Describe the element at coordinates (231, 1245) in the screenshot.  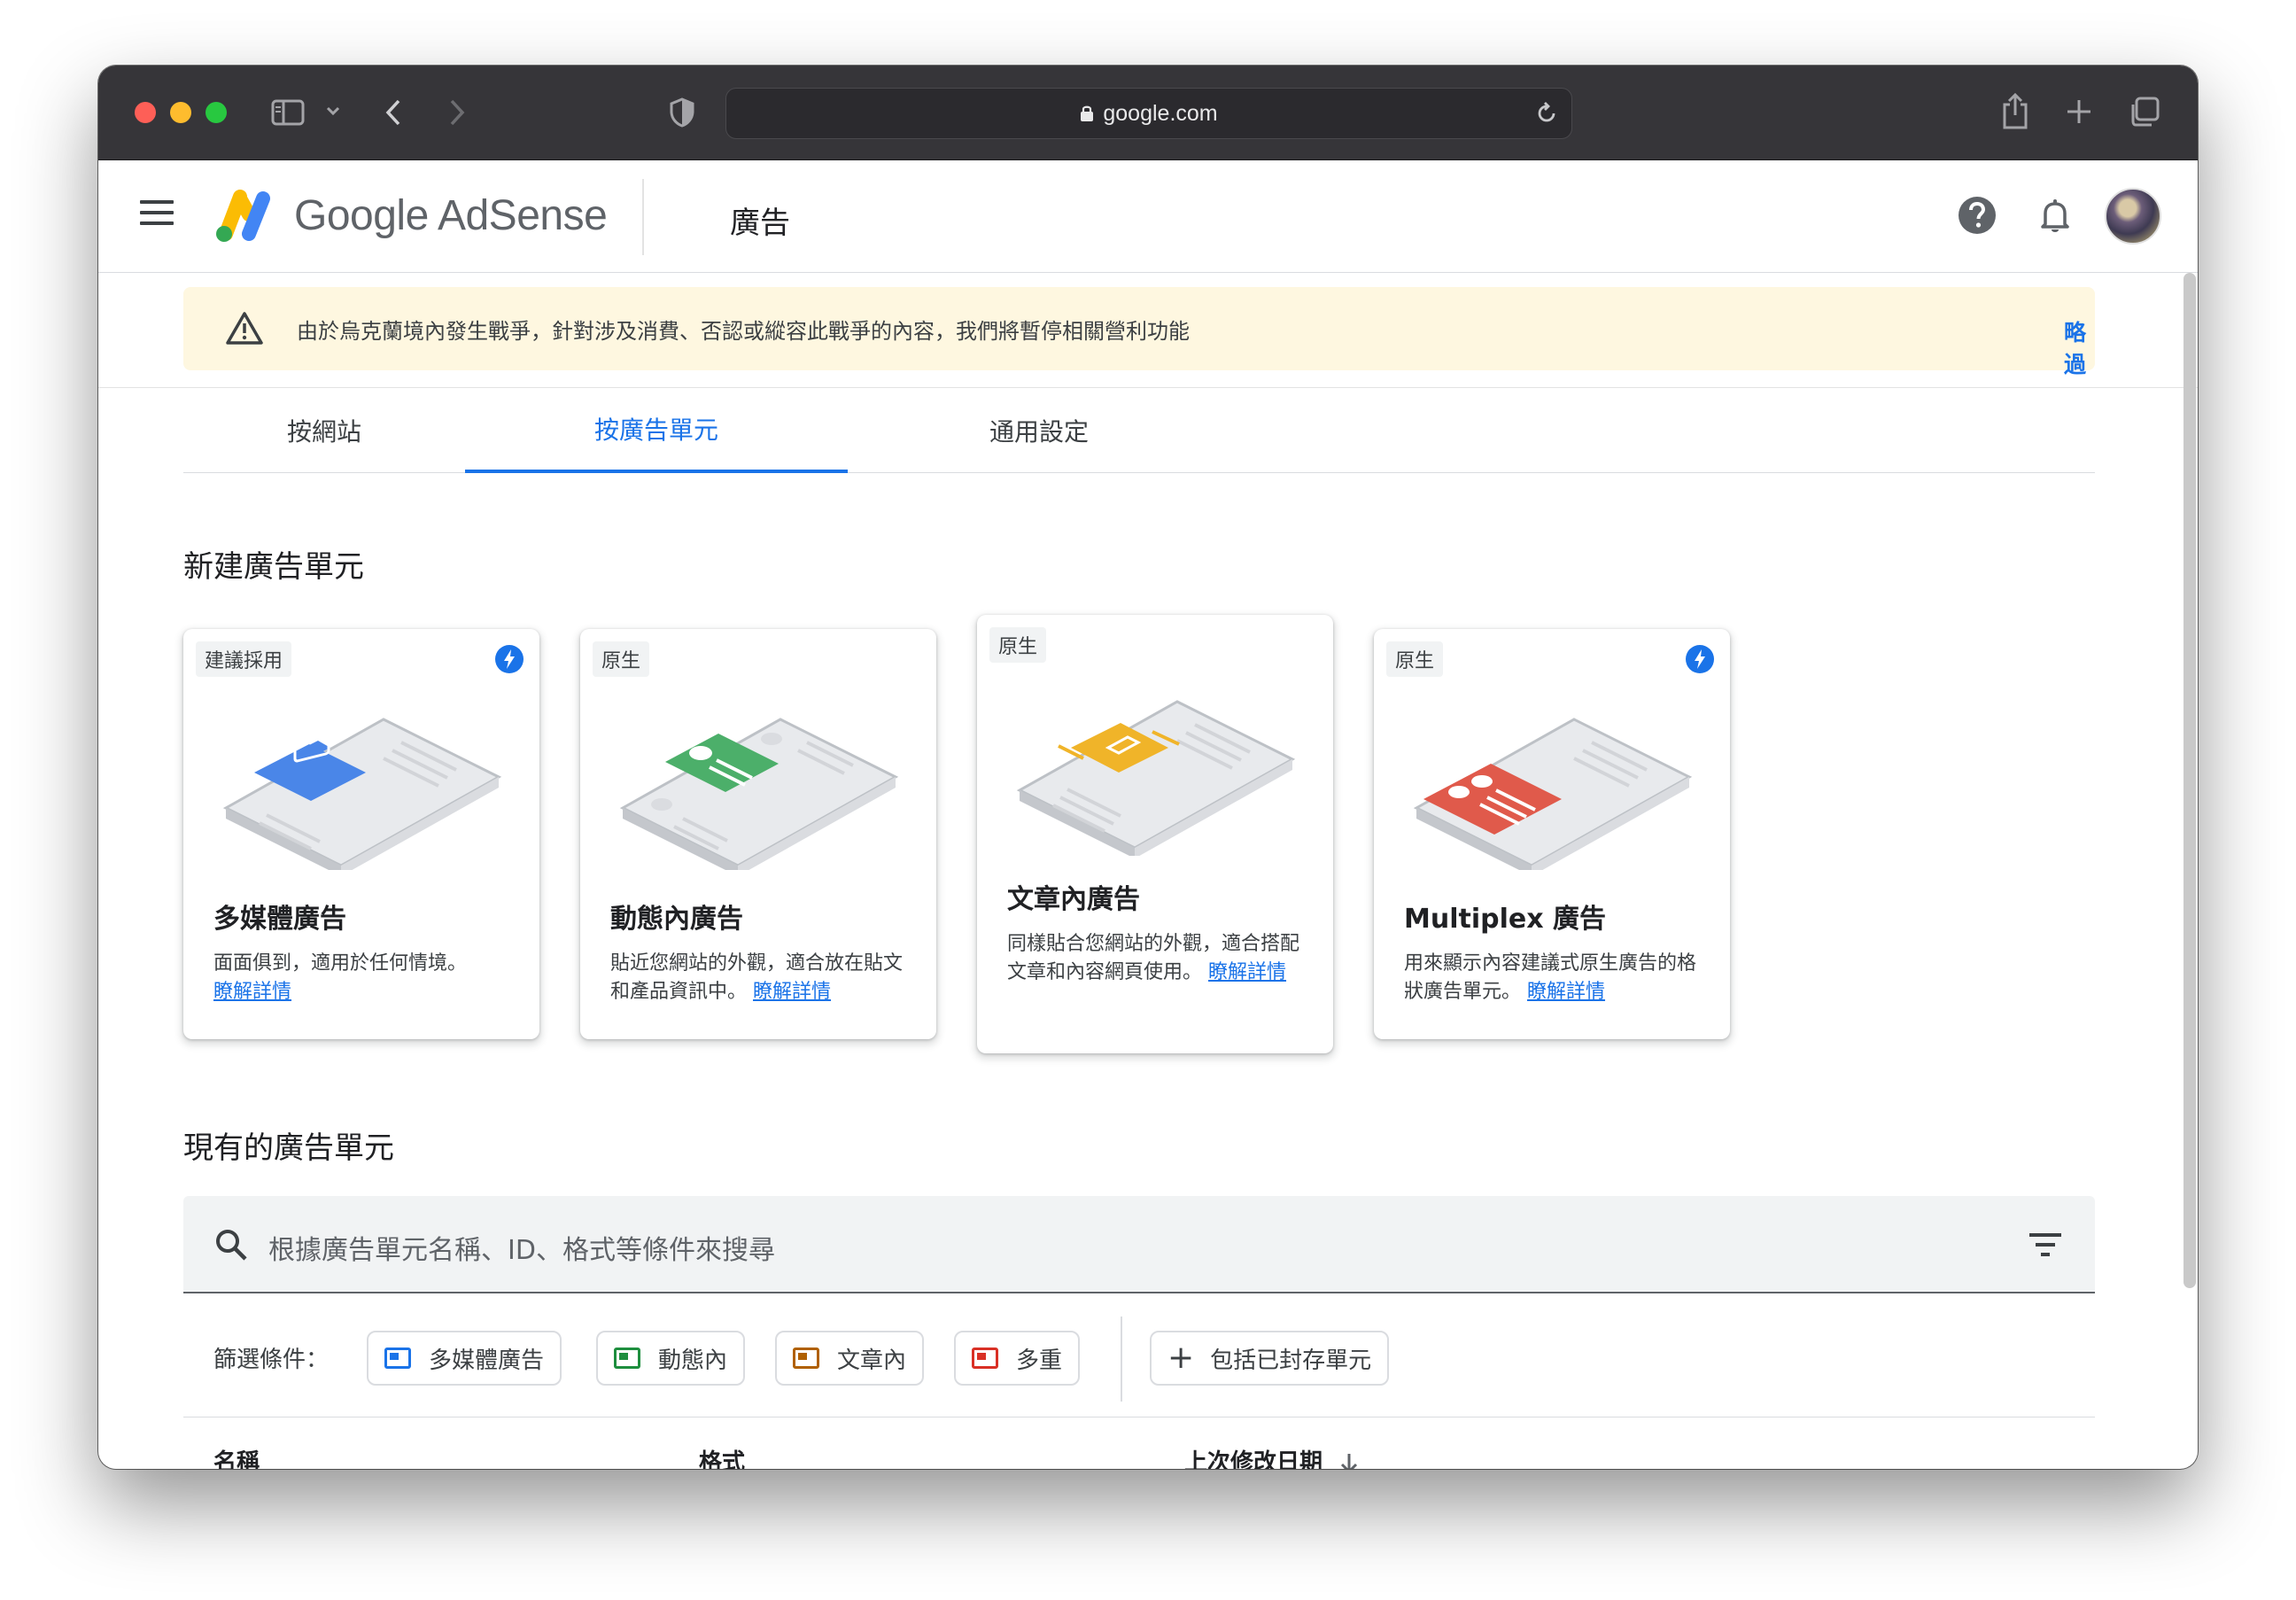
I see `search-icon` at that location.